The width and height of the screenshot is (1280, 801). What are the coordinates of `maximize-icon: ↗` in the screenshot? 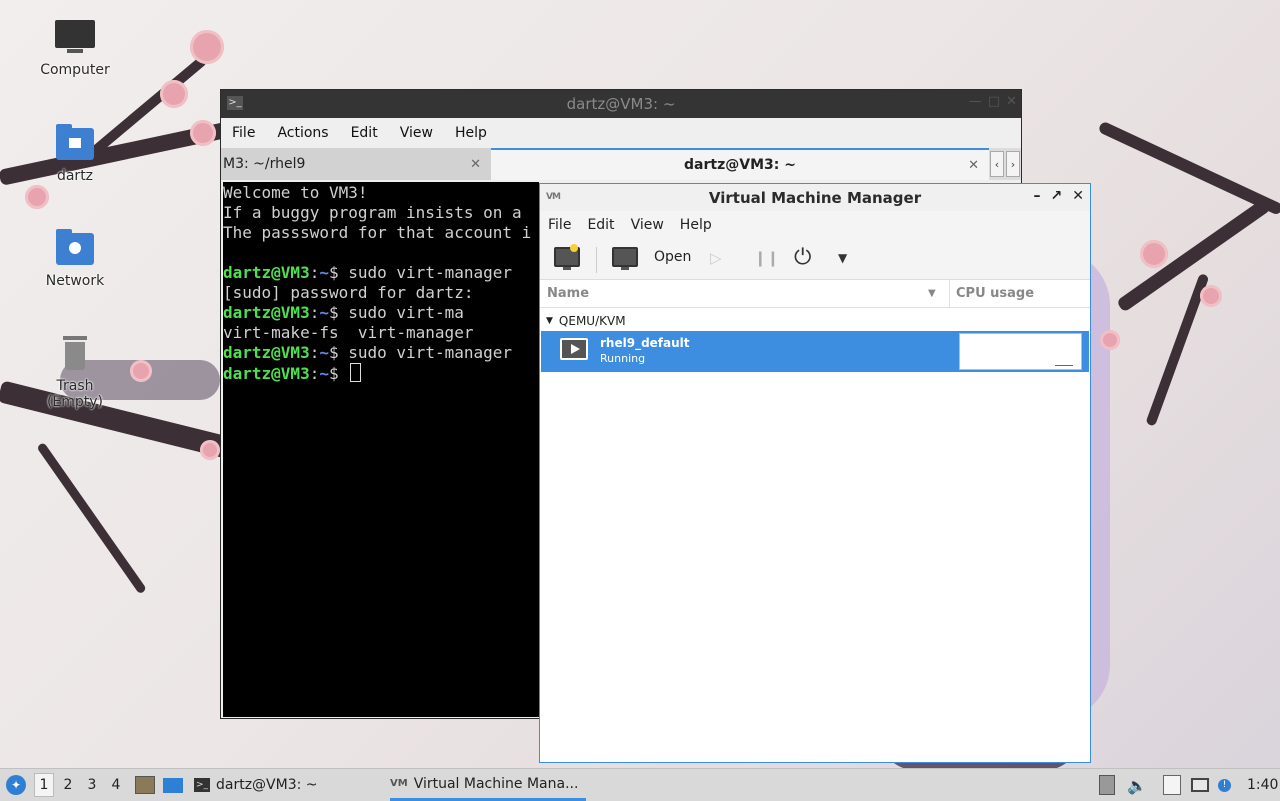 It's located at (1057, 196).